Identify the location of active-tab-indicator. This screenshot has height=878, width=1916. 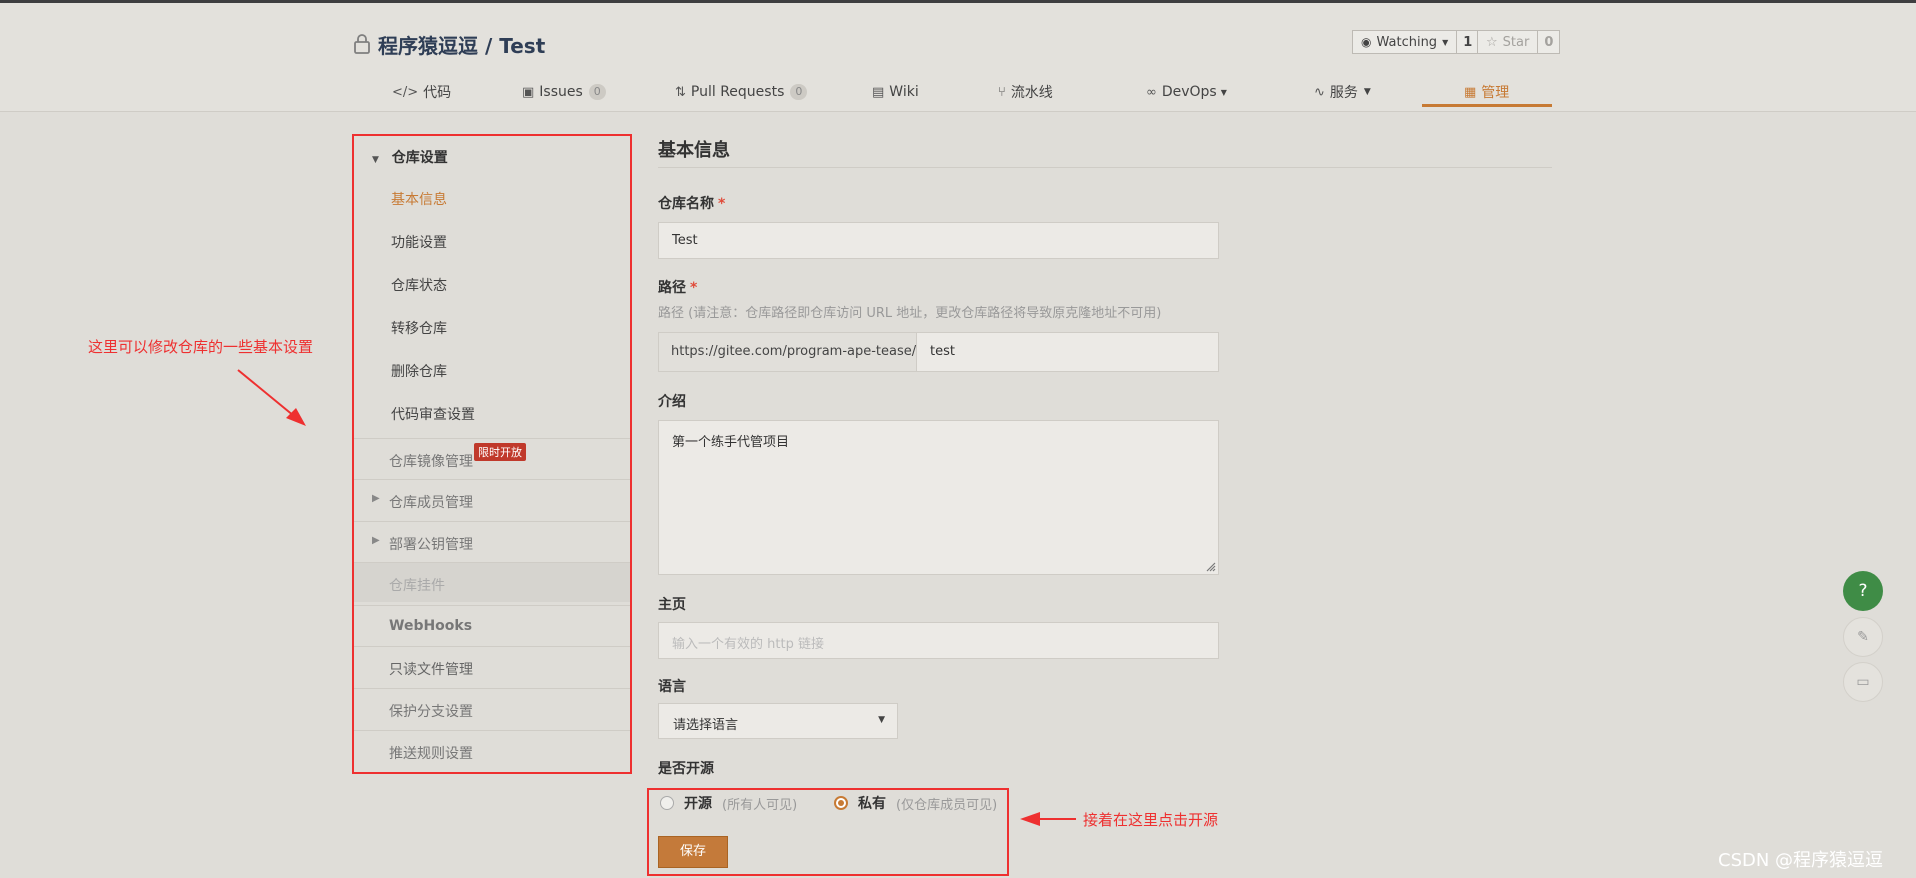
(1487, 105).